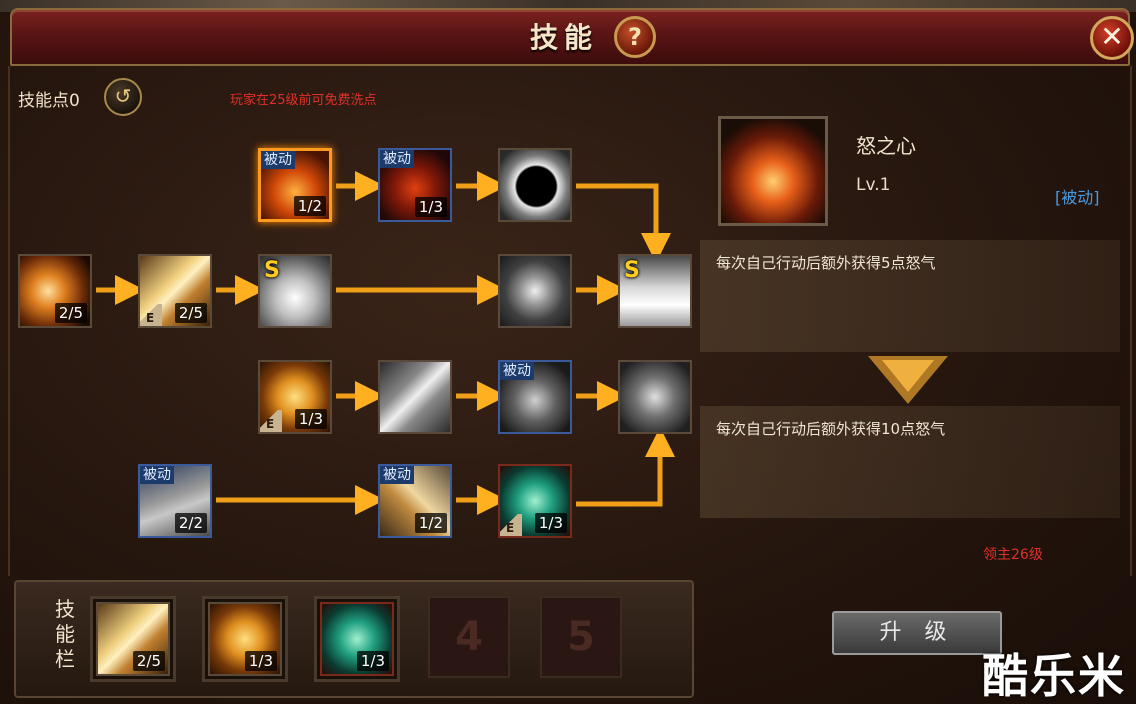 The image size is (1136, 704). Describe the element at coordinates (873, 185) in the screenshot. I see `selected-skill-level: Lv.1` at that location.